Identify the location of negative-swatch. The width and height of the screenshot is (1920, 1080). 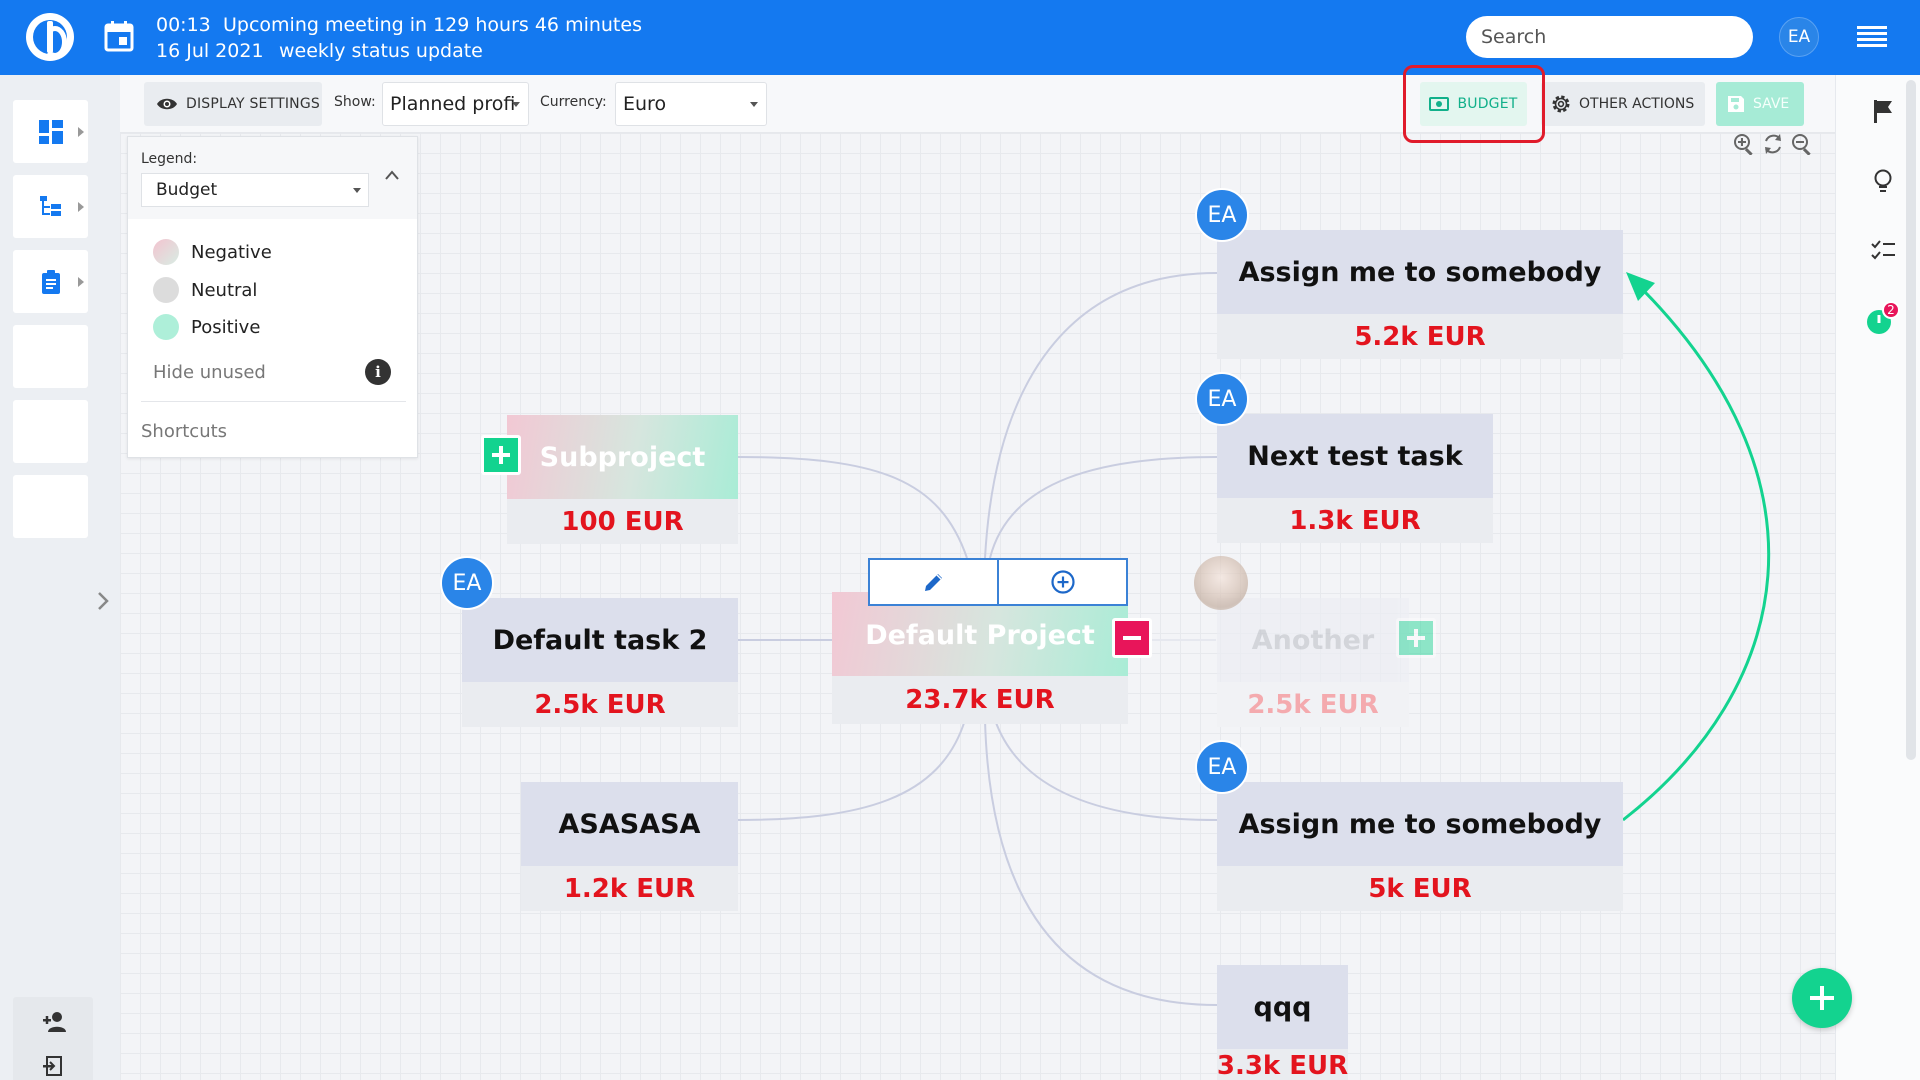
(166, 252).